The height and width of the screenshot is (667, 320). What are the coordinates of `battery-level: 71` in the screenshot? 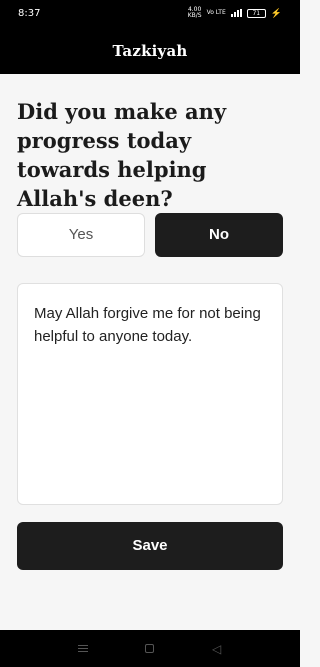 It's located at (256, 13).